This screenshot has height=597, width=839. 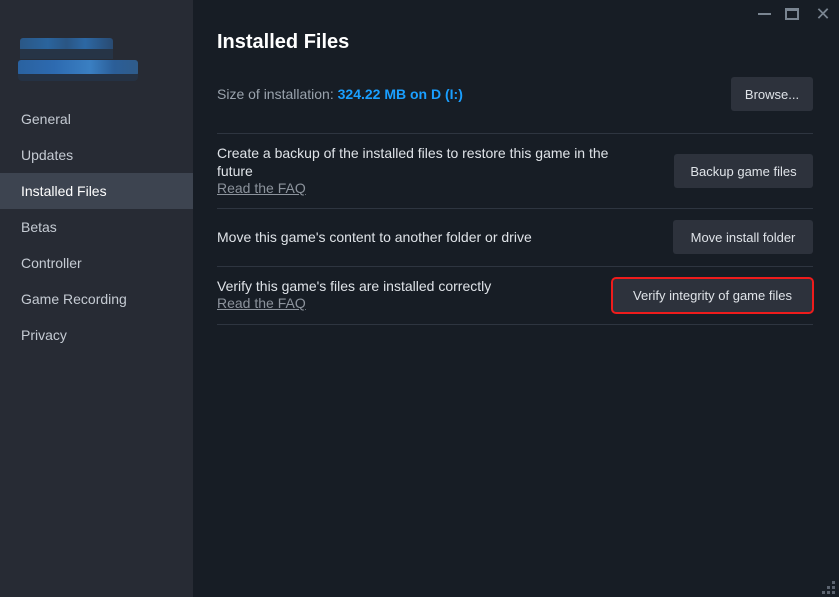 What do you see at coordinates (96, 155) in the screenshot?
I see `sidebar-item-updates: Updates` at bounding box center [96, 155].